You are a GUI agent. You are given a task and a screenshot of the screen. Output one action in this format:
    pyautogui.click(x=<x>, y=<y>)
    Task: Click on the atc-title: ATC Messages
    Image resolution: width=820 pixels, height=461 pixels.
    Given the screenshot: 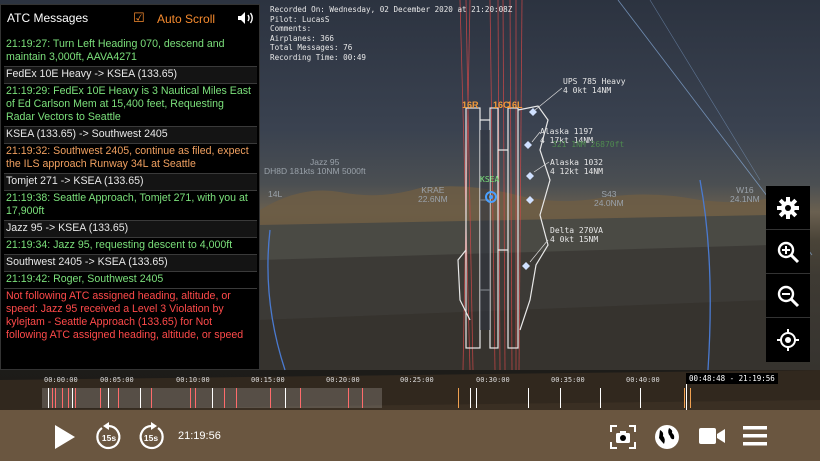 What is the action you would take?
    pyautogui.click(x=48, y=18)
    